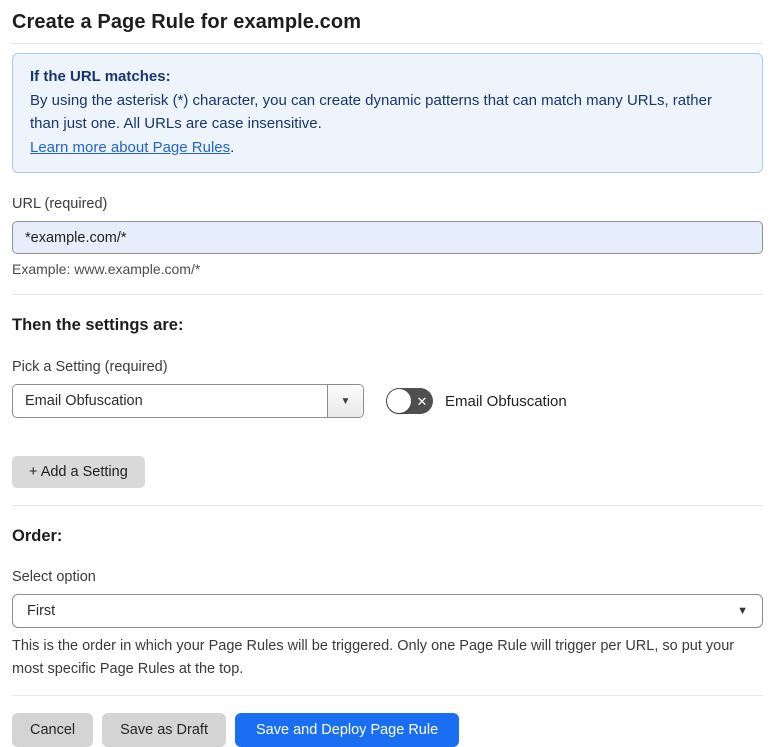 This screenshot has width=775, height=747. Describe the element at coordinates (422, 401) in the screenshot. I see `toggle-x-icon: ✕` at that location.